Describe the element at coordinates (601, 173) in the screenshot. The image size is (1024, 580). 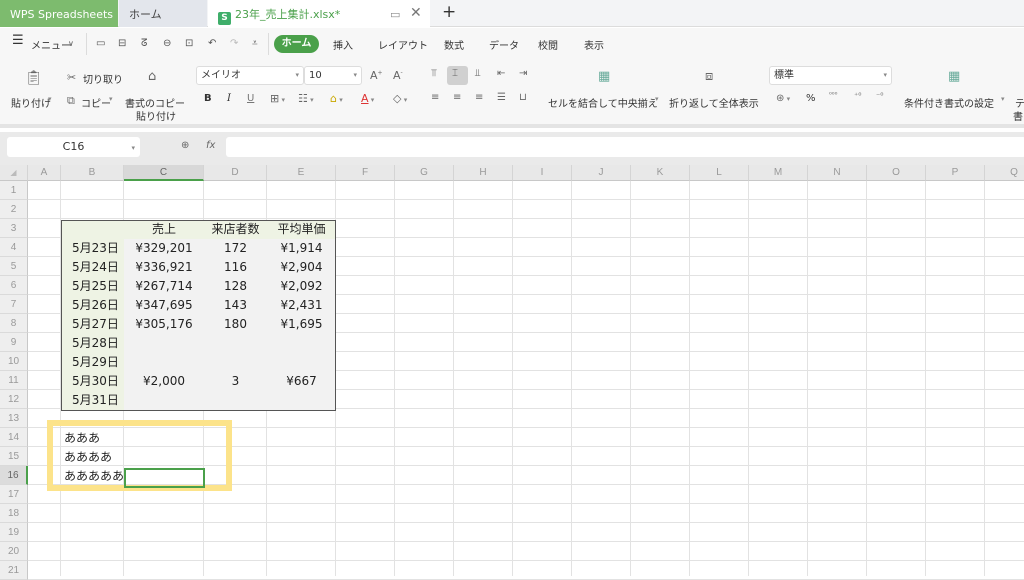
I see `column-header-j: J` at that location.